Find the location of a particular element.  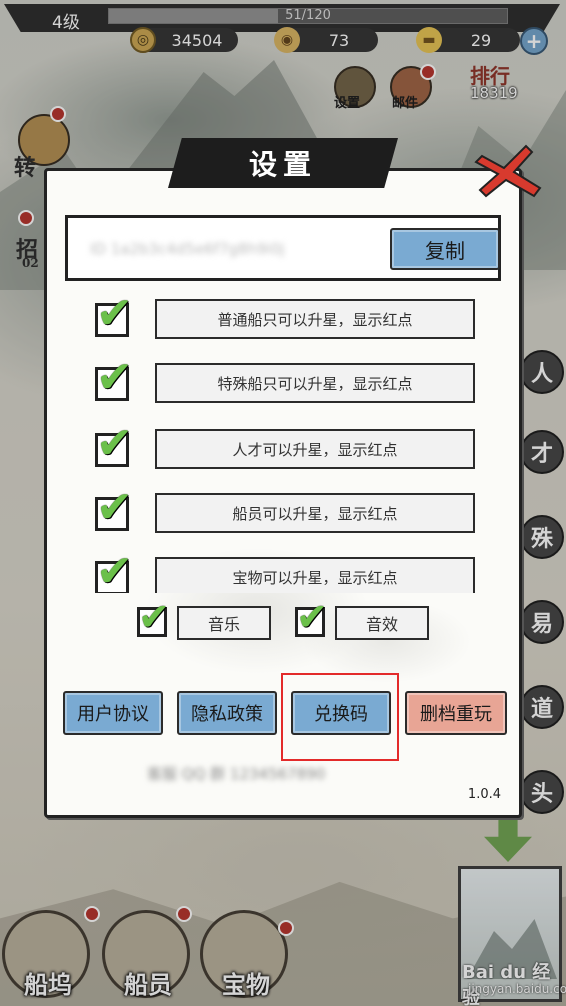

music-checkbox: ✔ is located at coordinates (153, 617).